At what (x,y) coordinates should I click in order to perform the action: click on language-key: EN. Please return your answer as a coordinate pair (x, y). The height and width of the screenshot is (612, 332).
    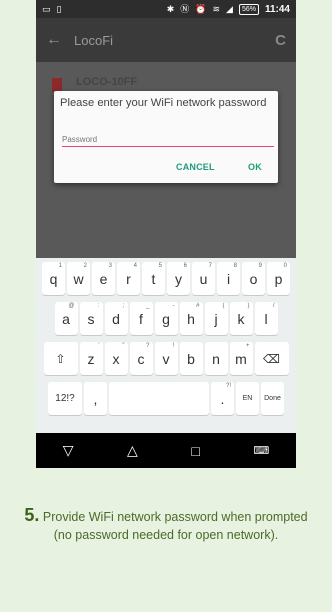
    Looking at the image, I should click on (247, 398).